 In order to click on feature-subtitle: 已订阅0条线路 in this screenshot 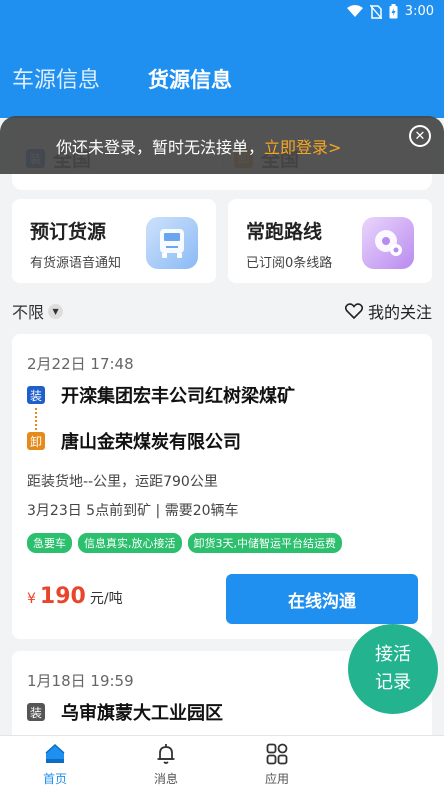, I will do `click(289, 263)`.